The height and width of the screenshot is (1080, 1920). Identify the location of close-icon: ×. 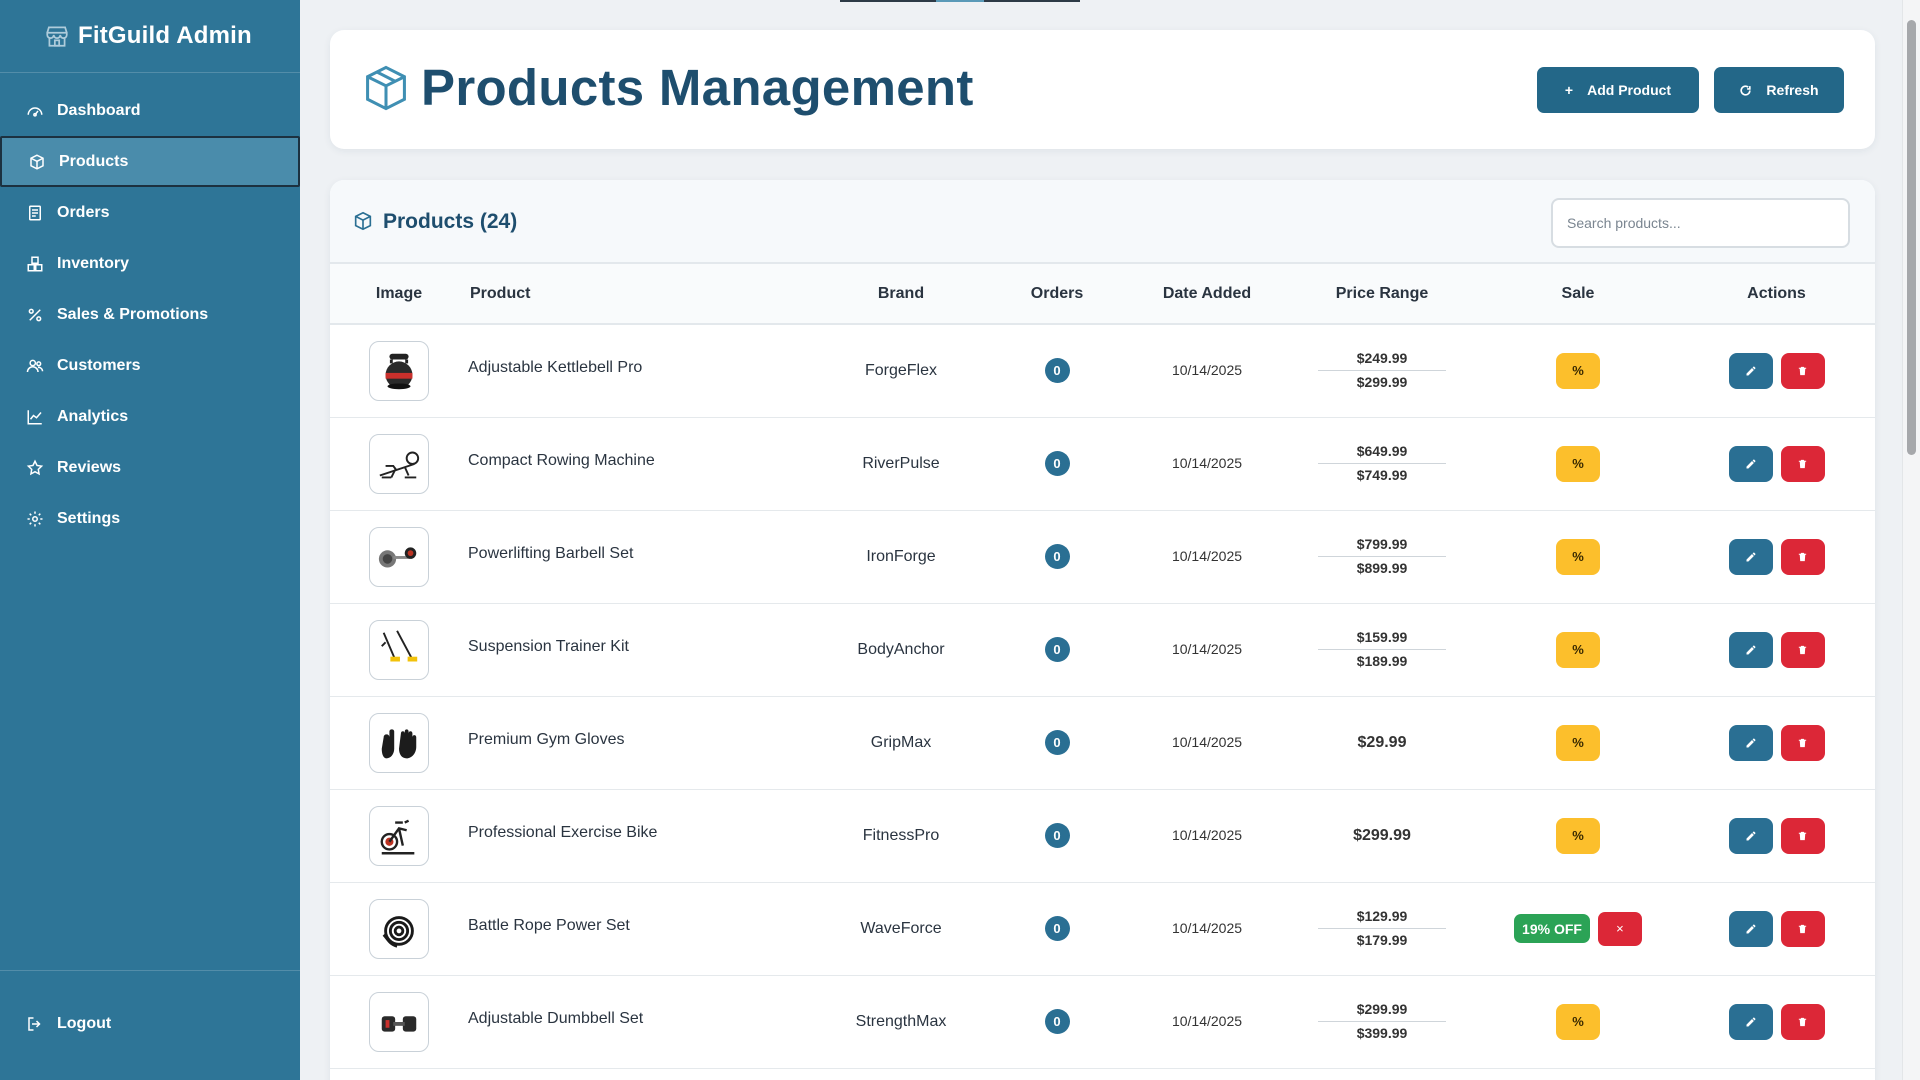
(1620, 928).